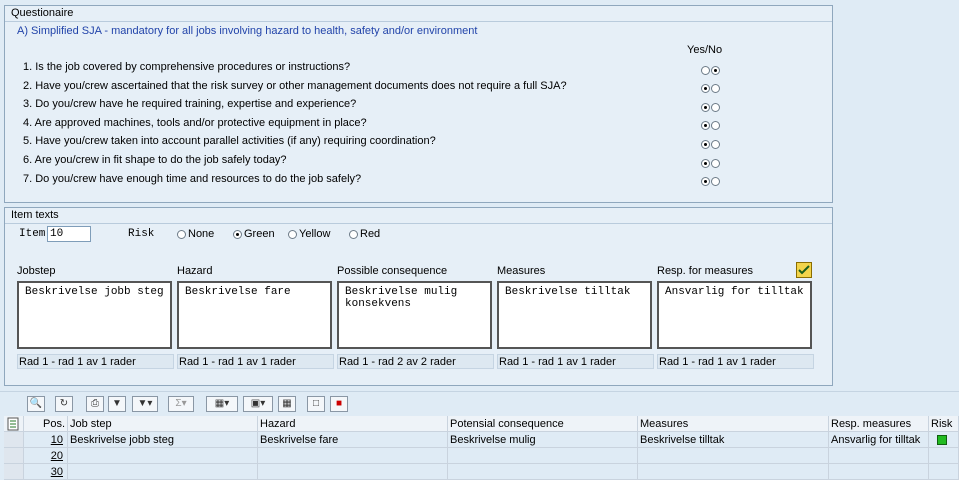 This screenshot has width=959, height=480. Describe the element at coordinates (46, 424) in the screenshot. I see `col-pos: Pos.` at that location.